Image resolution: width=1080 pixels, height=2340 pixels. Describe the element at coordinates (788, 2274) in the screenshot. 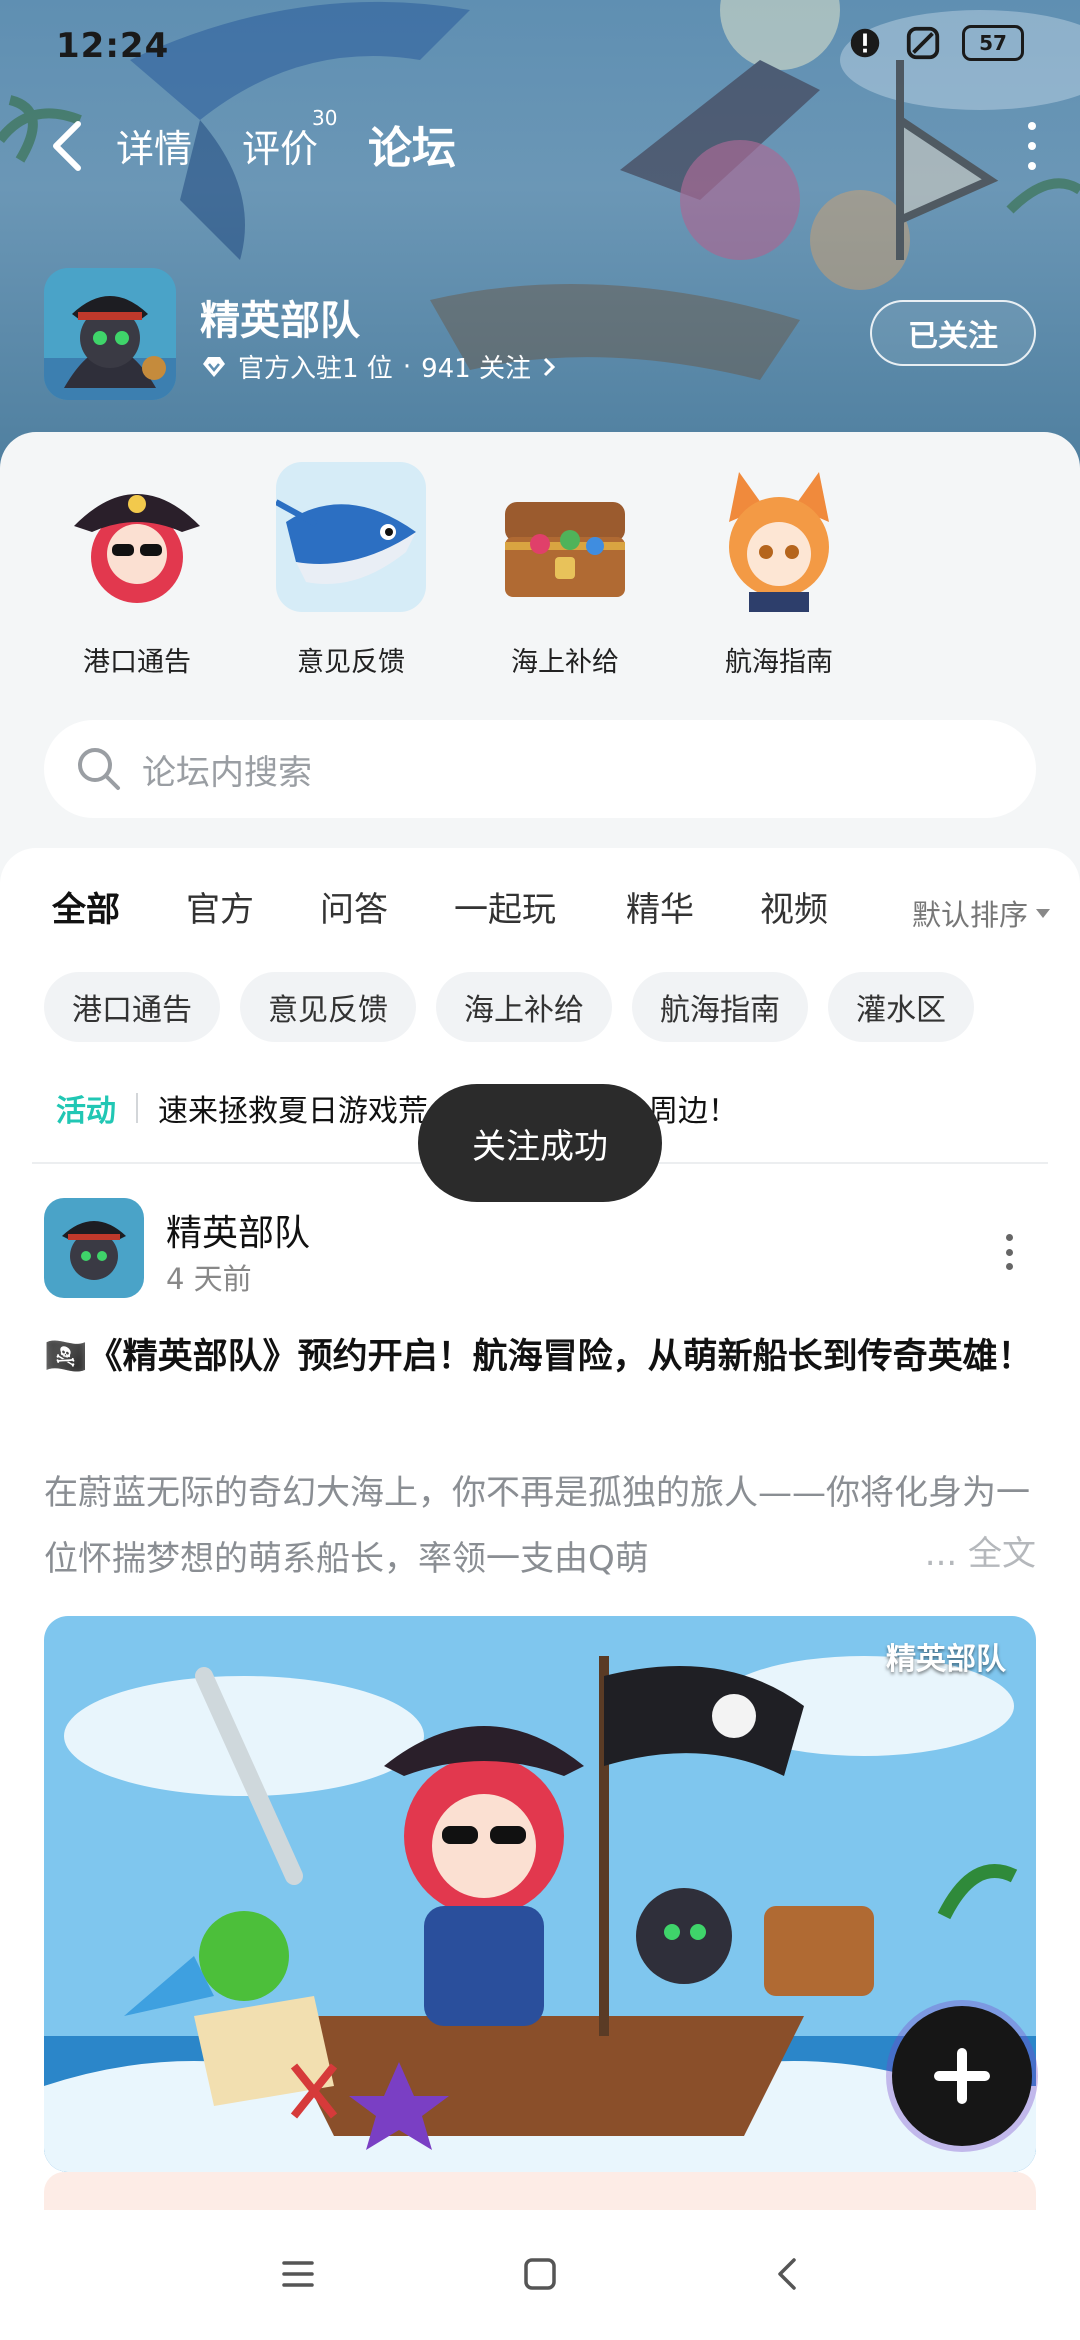

I see `back-icon` at that location.